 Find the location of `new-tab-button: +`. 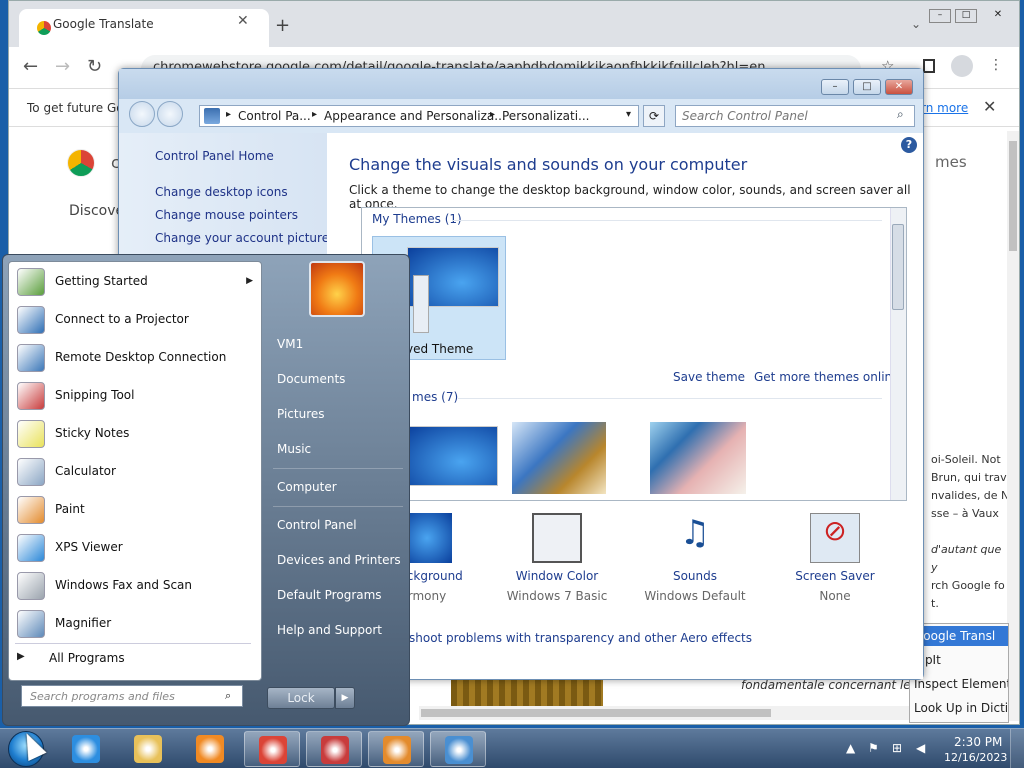

new-tab-button: + is located at coordinates (282, 25).